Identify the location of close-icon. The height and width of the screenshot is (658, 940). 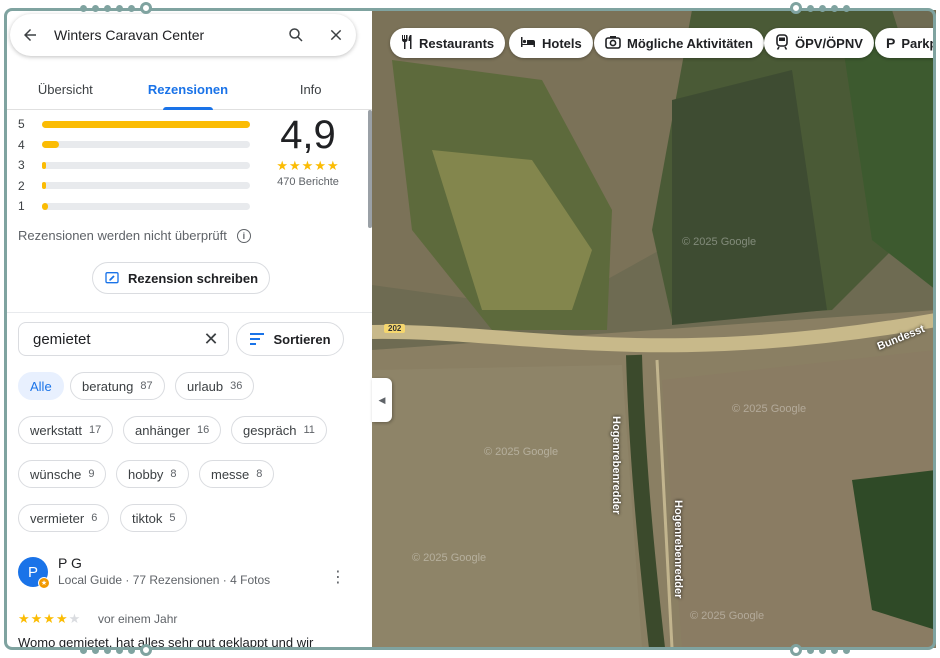
(336, 35).